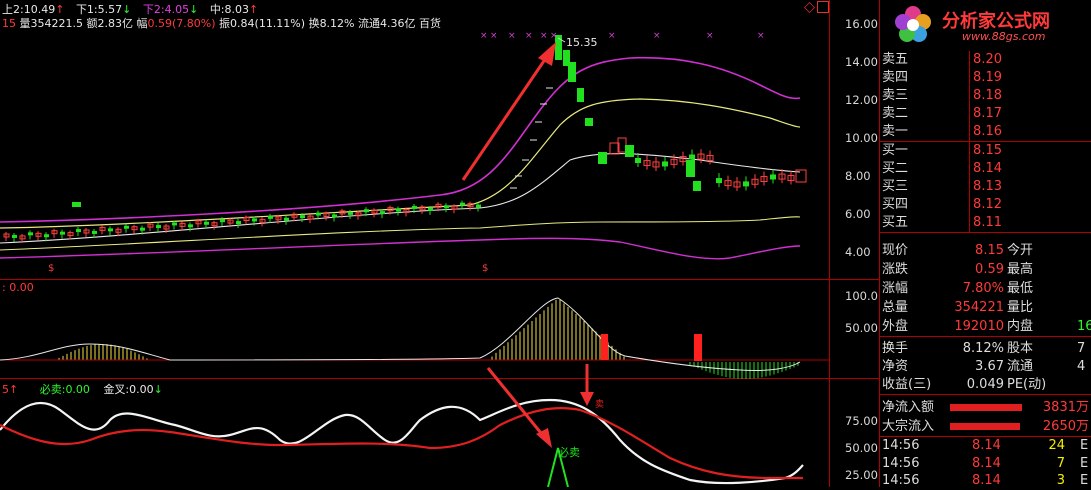  Describe the element at coordinates (1084, 480) in the screenshot. I see `tick-dir: E` at that location.